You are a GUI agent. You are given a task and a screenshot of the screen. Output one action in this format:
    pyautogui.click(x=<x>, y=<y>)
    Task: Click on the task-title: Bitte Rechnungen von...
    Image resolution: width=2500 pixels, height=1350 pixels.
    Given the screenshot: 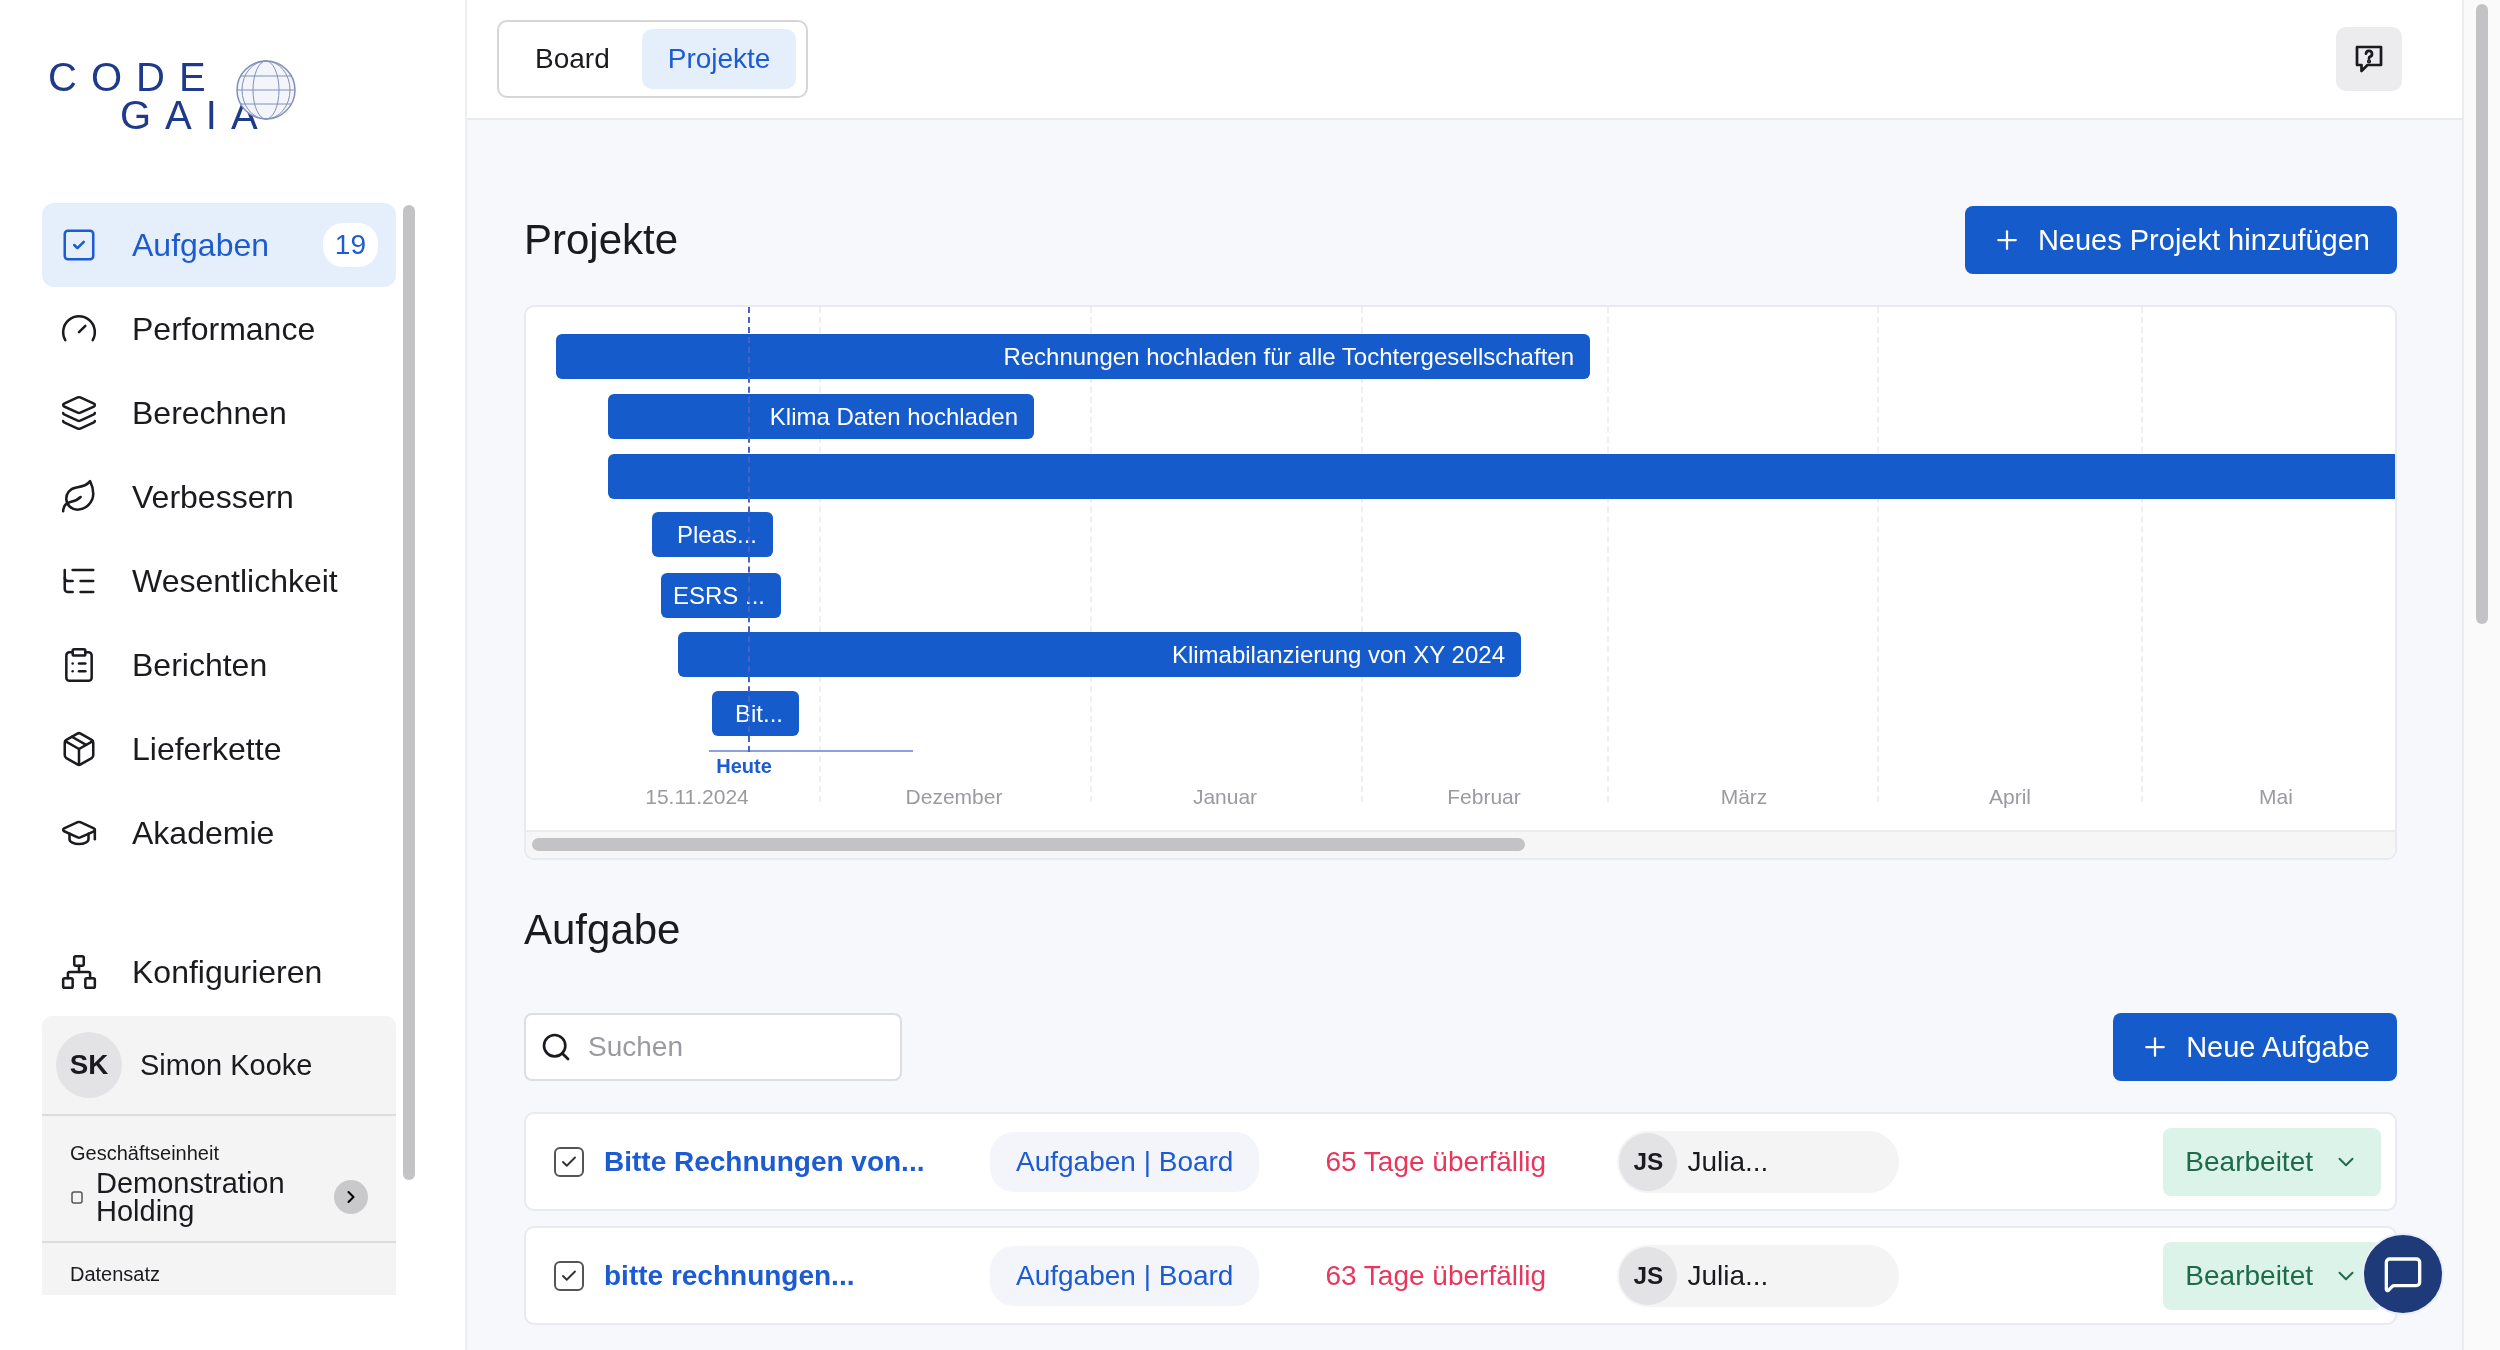 What is the action you would take?
    pyautogui.click(x=797, y=1161)
    